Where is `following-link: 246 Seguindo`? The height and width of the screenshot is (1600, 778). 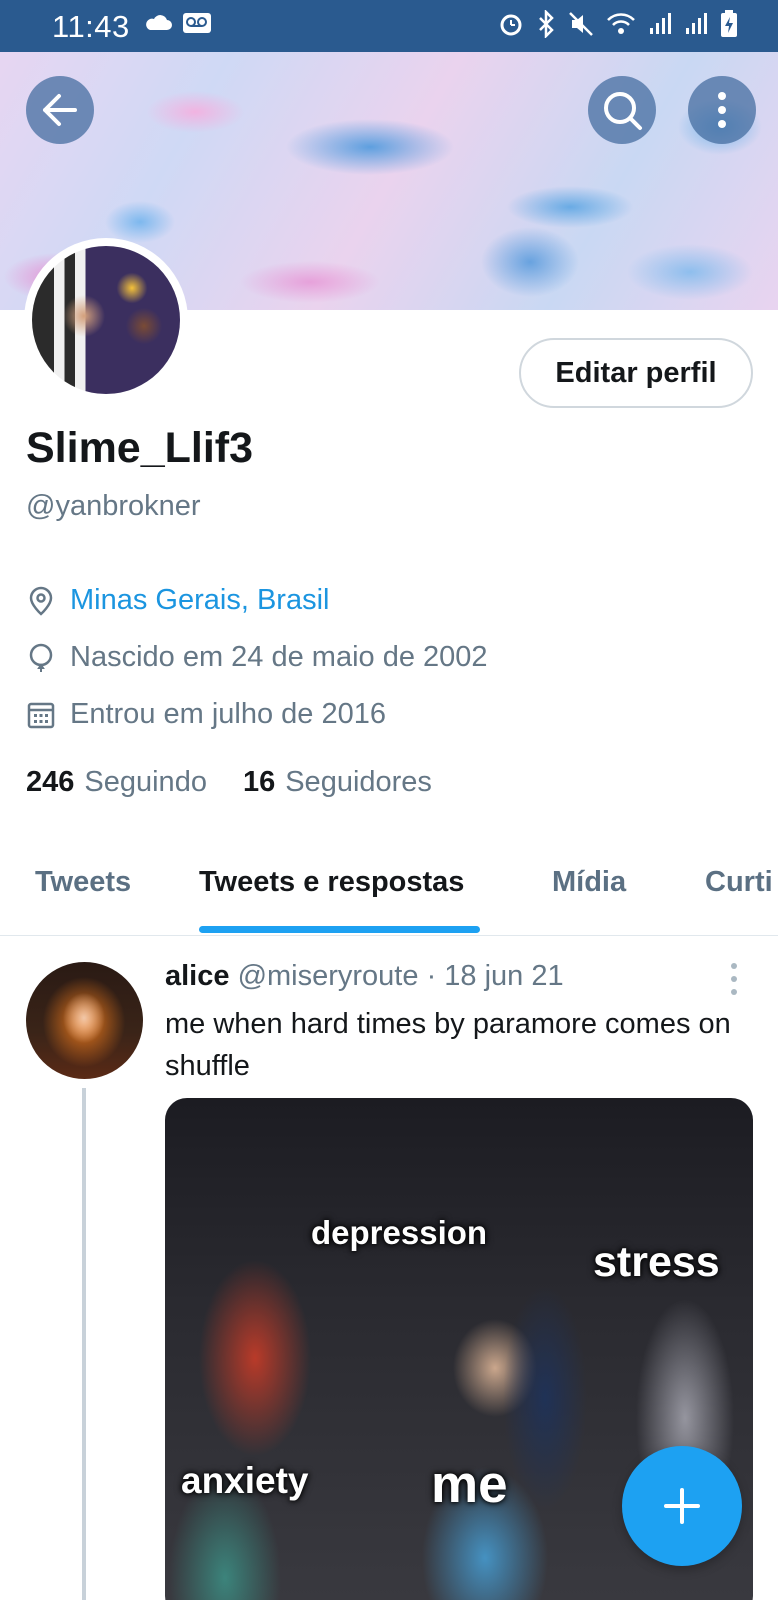 following-link: 246 Seguindo is located at coordinates (116, 782).